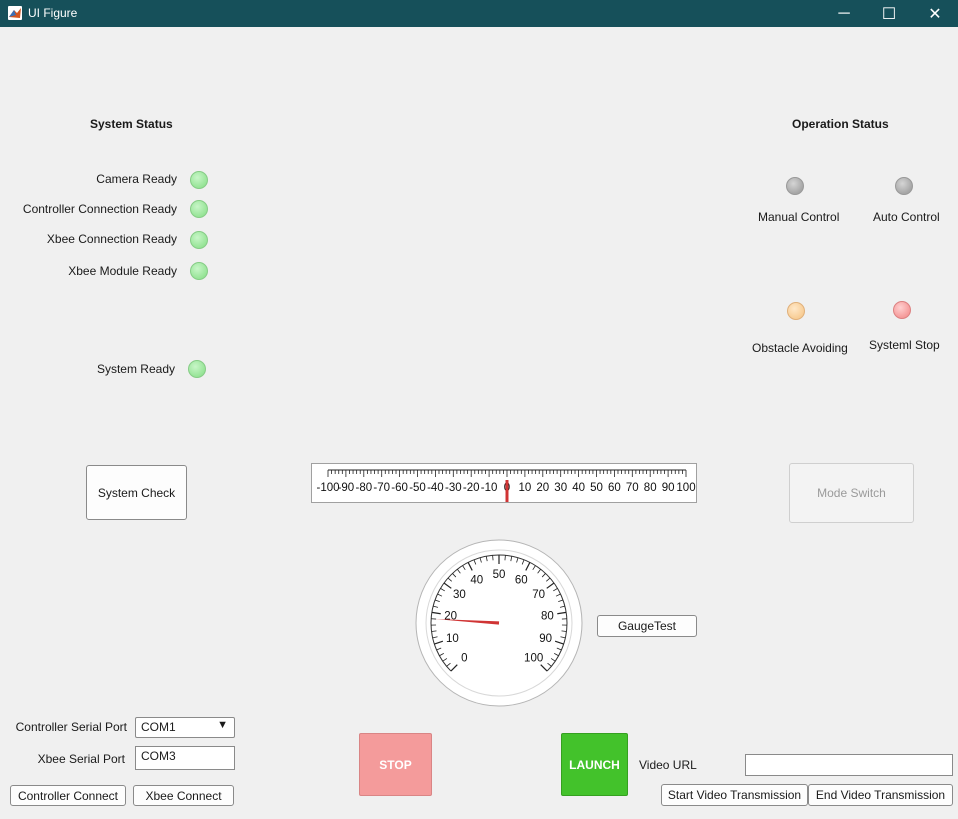 The height and width of the screenshot is (819, 958). What do you see at coordinates (479, 13) in the screenshot?
I see `title-bar: UI Figure ─ ☐ ✕` at bounding box center [479, 13].